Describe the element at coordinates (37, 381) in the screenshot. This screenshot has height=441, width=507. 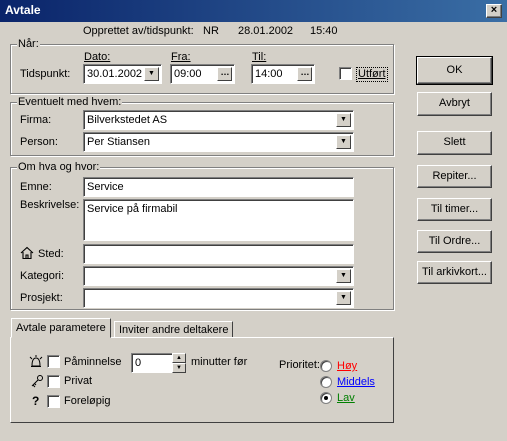
I see `key-icon` at that location.